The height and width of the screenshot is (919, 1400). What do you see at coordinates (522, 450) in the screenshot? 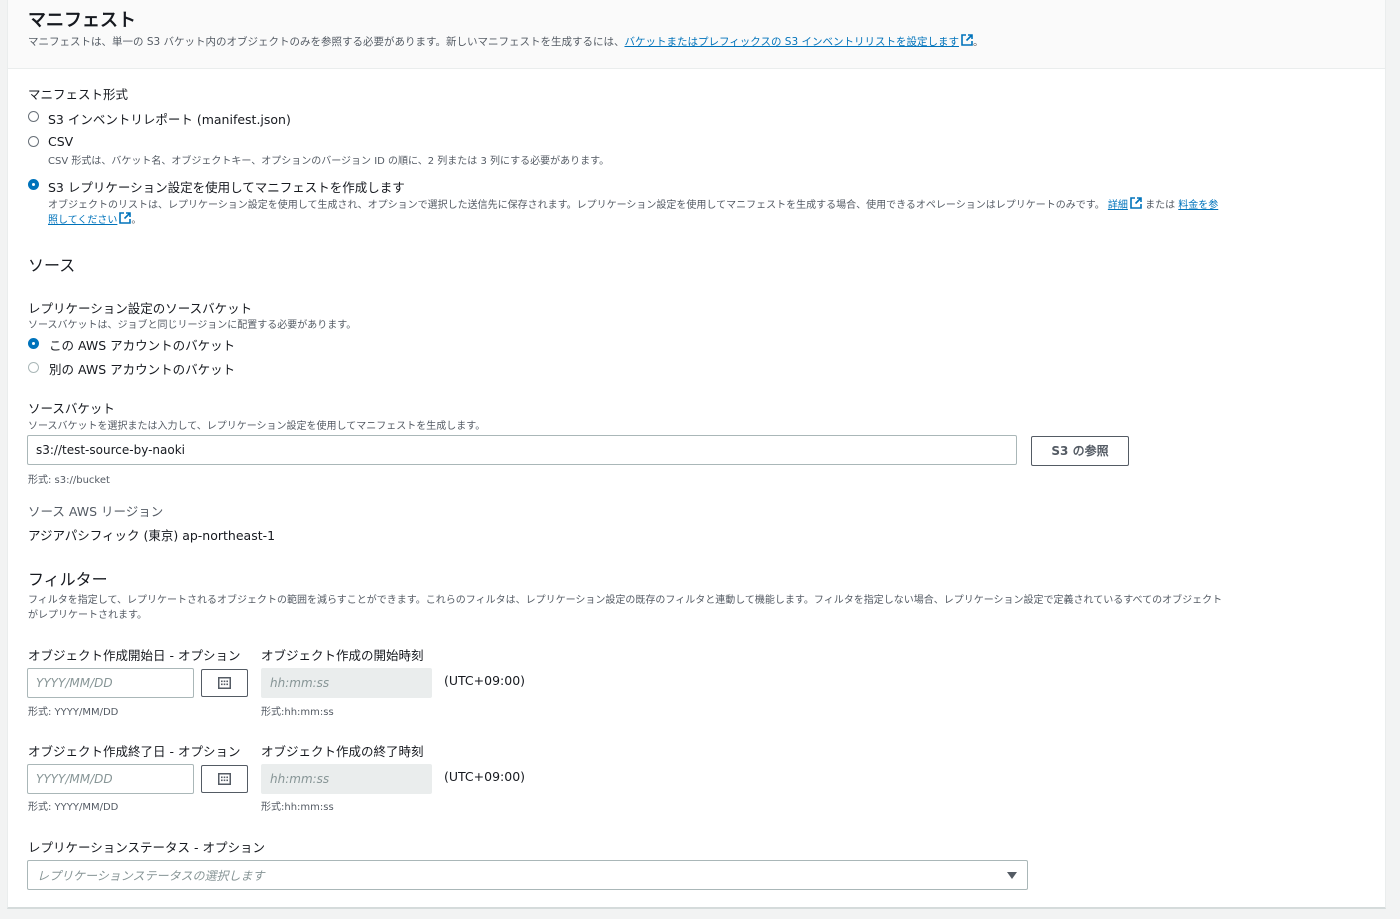
I see `source-bucket-input: s3://test-source-by-naoki` at bounding box center [522, 450].